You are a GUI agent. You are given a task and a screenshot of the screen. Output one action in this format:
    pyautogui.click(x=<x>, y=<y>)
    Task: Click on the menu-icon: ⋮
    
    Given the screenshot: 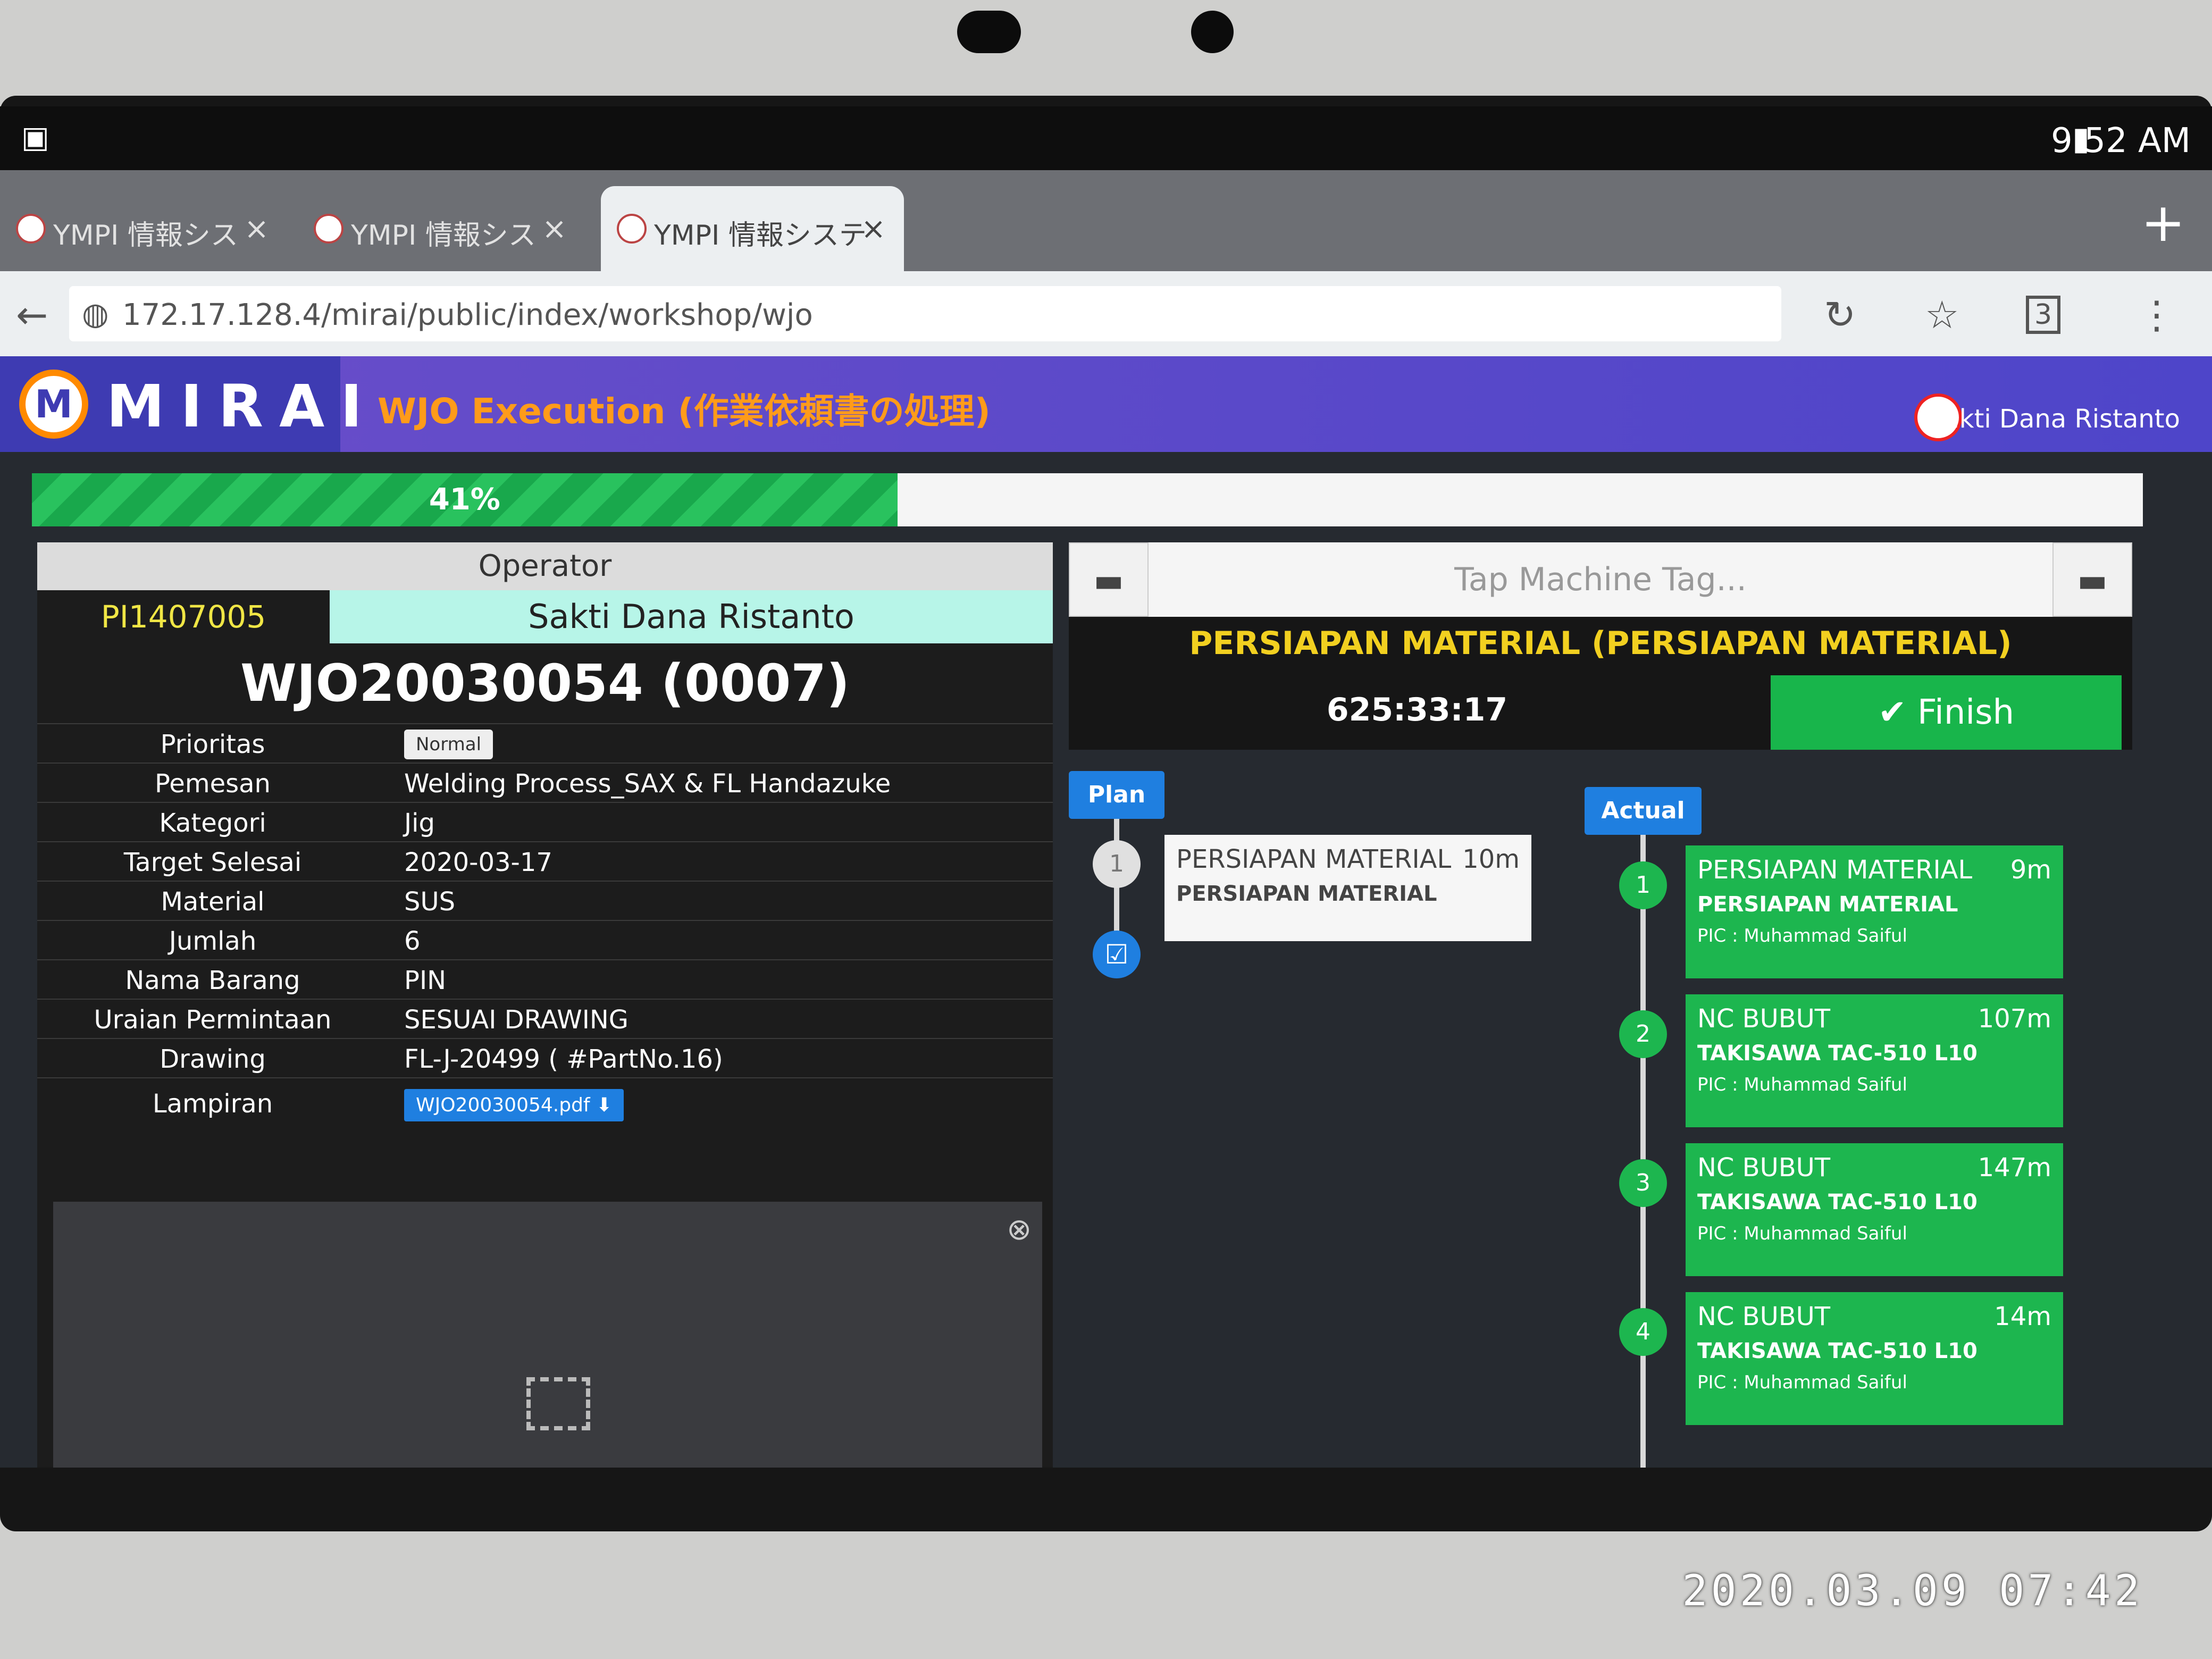 What is the action you would take?
    pyautogui.click(x=2157, y=314)
    